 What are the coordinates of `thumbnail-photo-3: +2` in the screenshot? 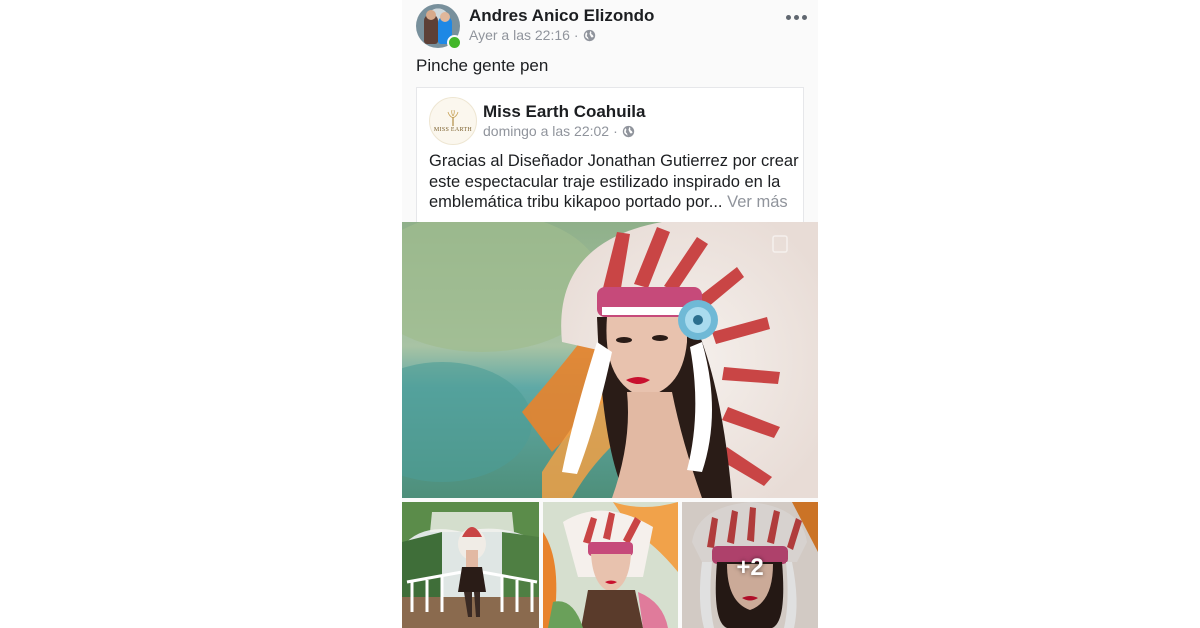 It's located at (750, 565).